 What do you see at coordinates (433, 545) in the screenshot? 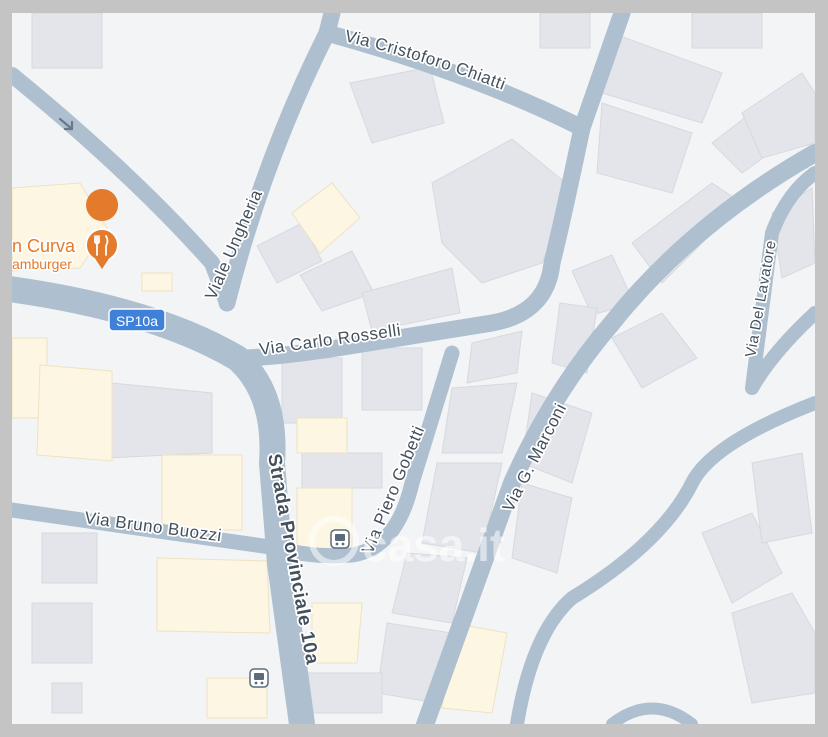
I see `svg-text: casa.it` at bounding box center [433, 545].